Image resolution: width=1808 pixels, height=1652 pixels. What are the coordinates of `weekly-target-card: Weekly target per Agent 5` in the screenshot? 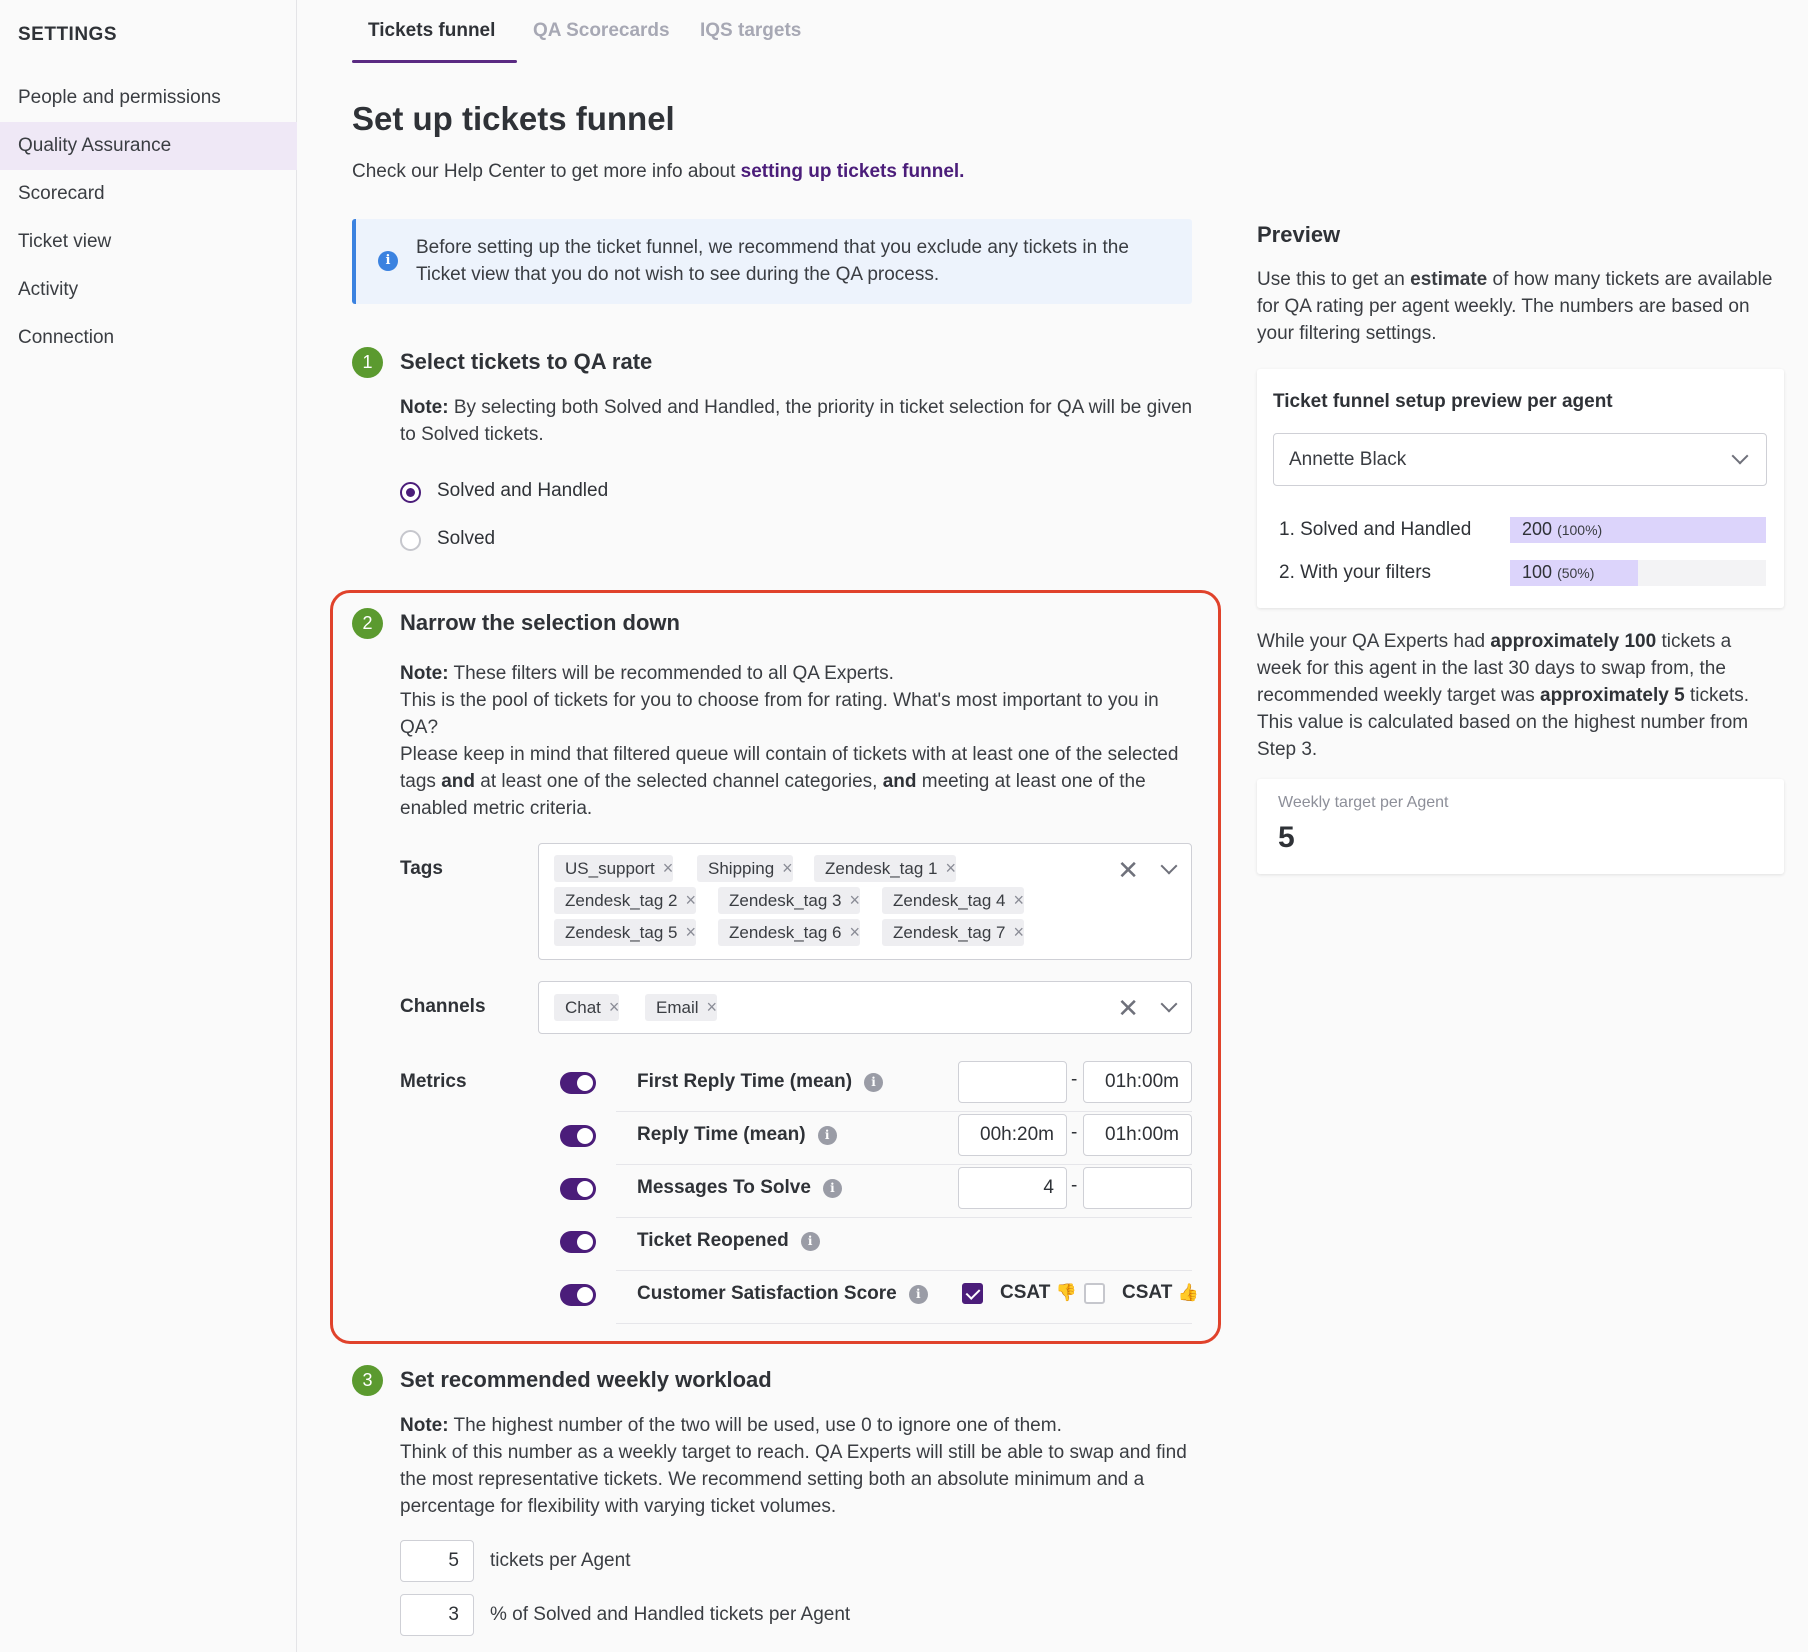 It's located at (1520, 826).